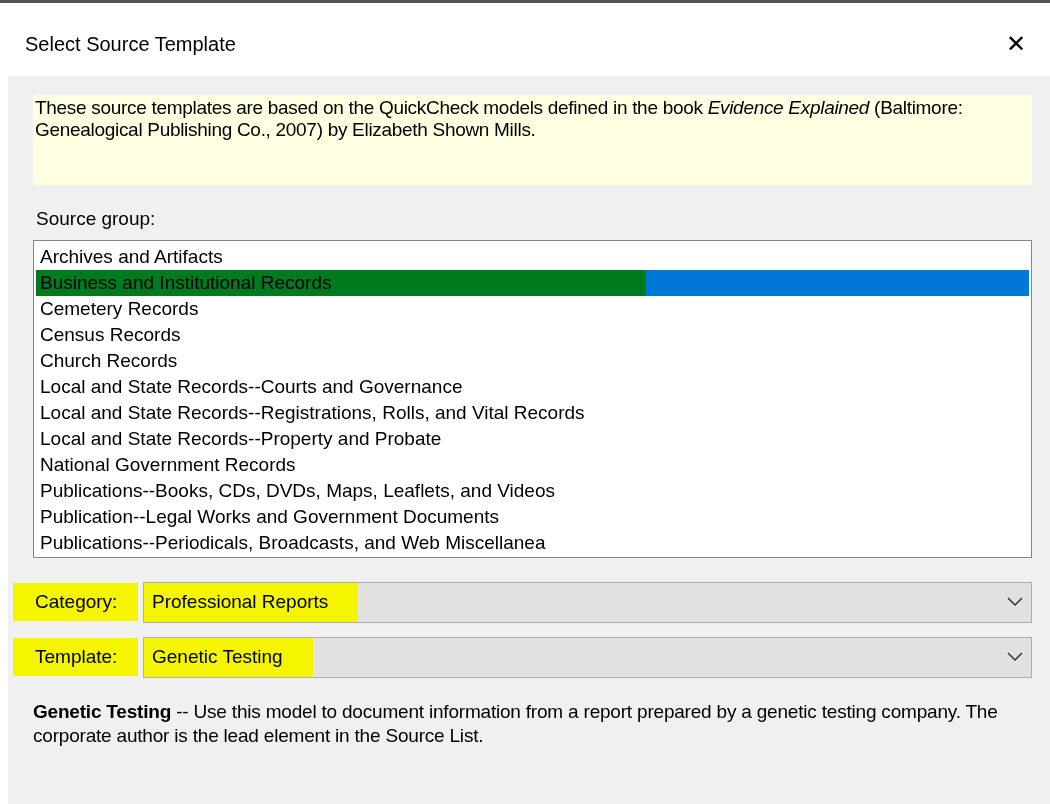  What do you see at coordinates (532, 464) in the screenshot?
I see `list-item: National Government Records` at bounding box center [532, 464].